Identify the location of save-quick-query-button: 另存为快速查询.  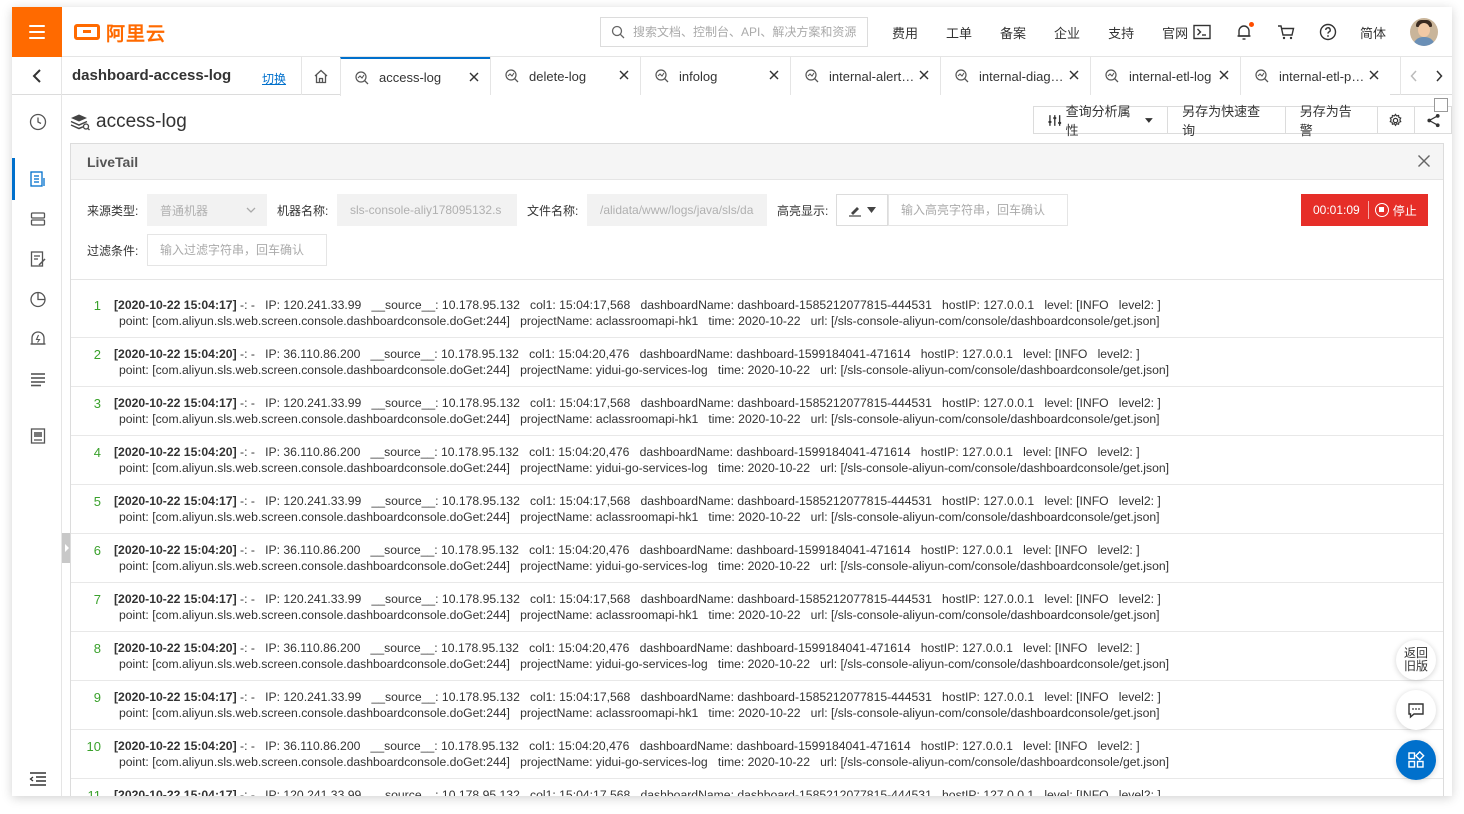
(1227, 121).